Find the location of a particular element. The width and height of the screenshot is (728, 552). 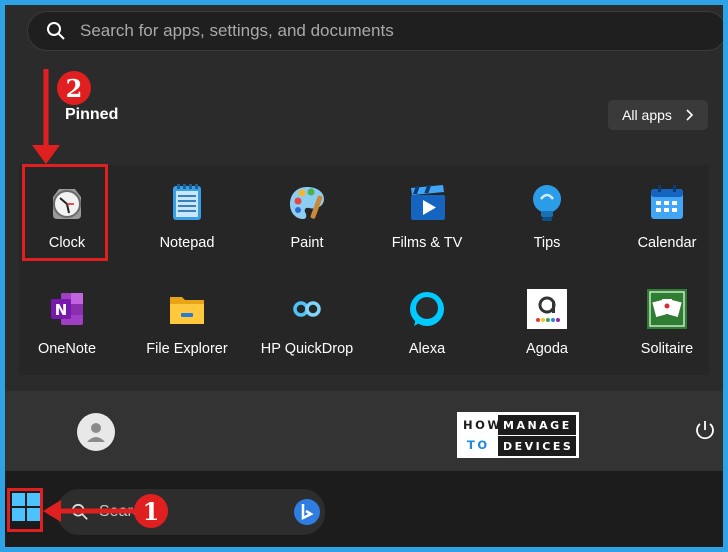

logo-text-manage: MANAGE is located at coordinates (537, 425).